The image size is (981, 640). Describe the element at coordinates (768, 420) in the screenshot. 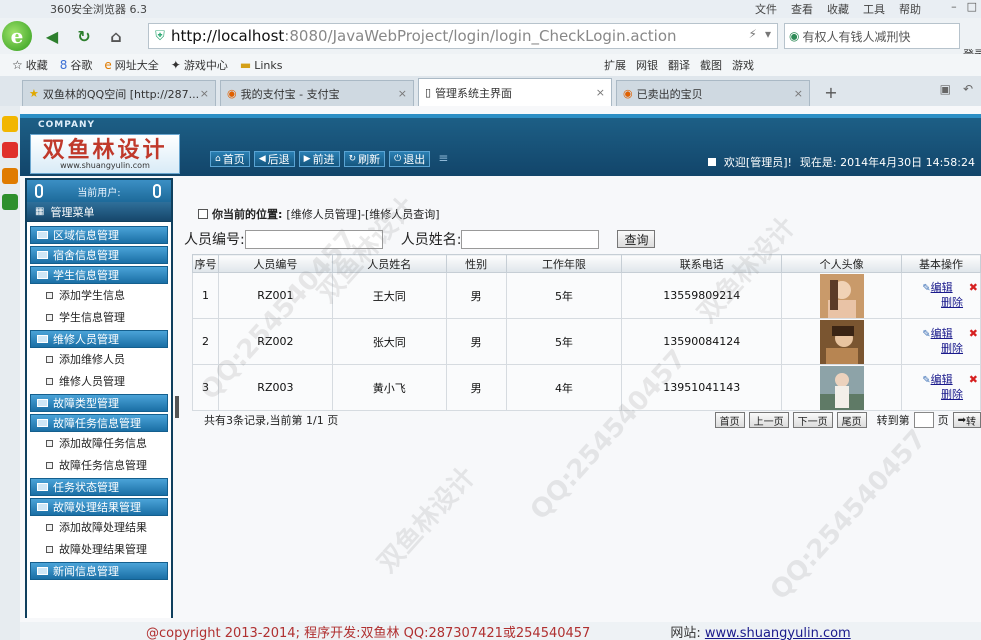

I see `prev-page-button: 上一页` at that location.